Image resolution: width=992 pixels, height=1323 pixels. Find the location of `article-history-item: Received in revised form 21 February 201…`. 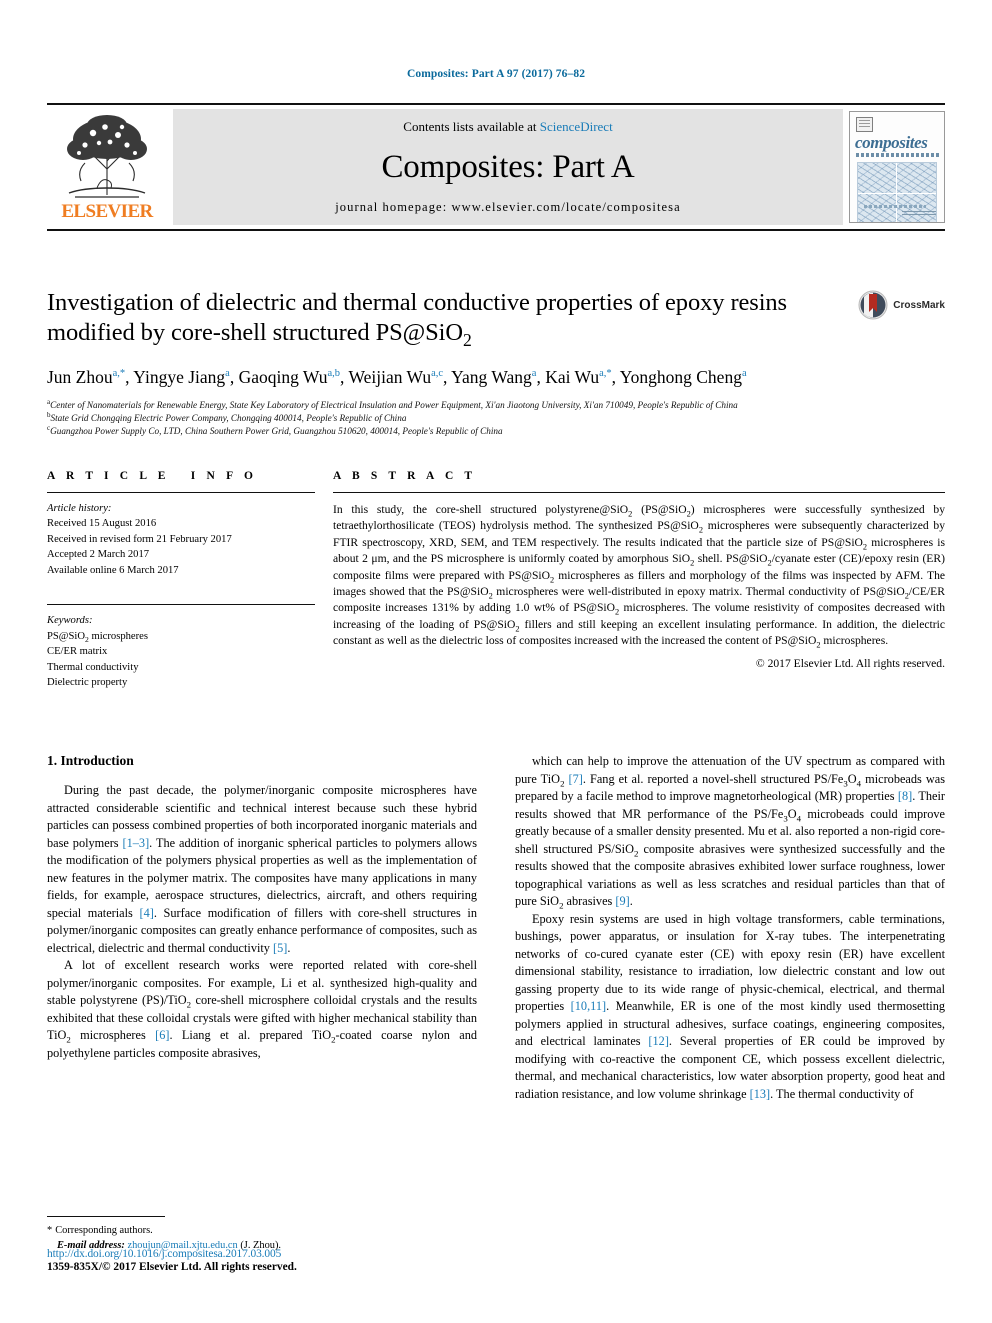

article-history-item: Received in revised form 21 February 201… is located at coordinates (139, 539).